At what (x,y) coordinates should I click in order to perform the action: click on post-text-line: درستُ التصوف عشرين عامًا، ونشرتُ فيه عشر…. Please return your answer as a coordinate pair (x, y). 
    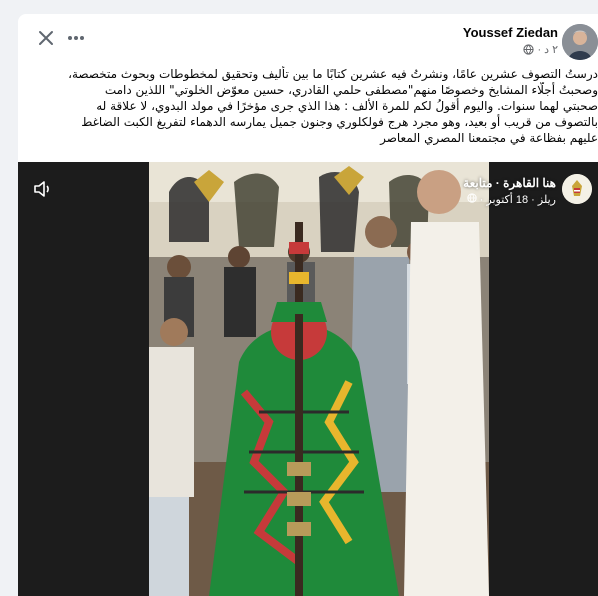
    Looking at the image, I should click on (333, 74).